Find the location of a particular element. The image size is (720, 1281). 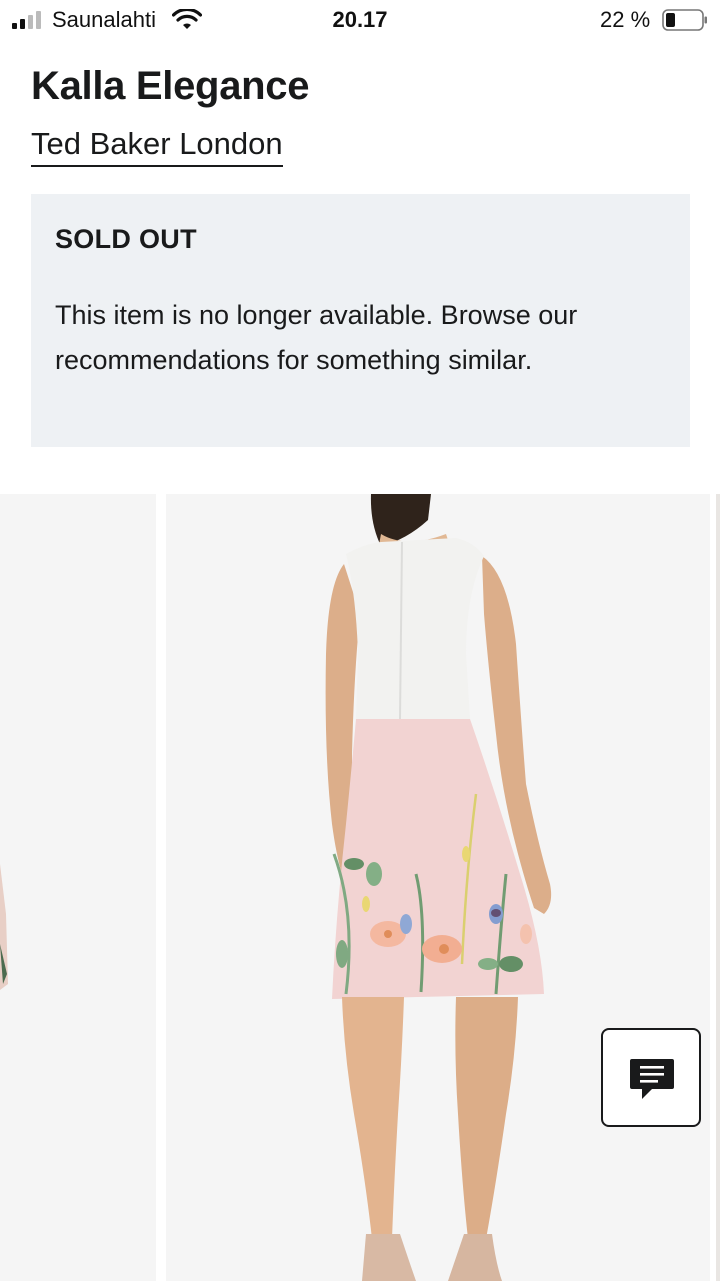

product-title: Kalla Elegance is located at coordinates (170, 86).